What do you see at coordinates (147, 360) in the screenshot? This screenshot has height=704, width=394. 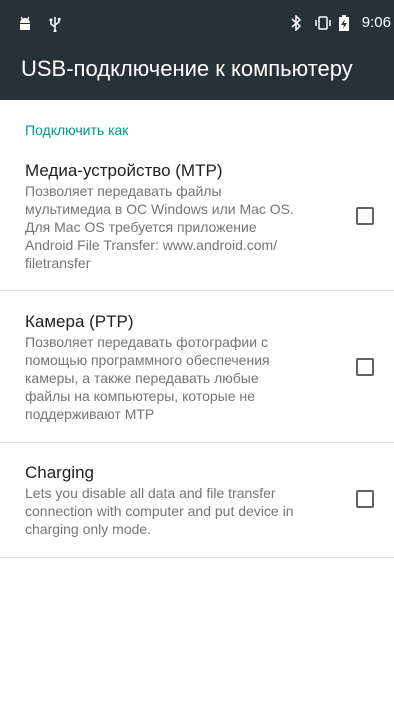 I see `summary-line: помощью программного обеспечения` at bounding box center [147, 360].